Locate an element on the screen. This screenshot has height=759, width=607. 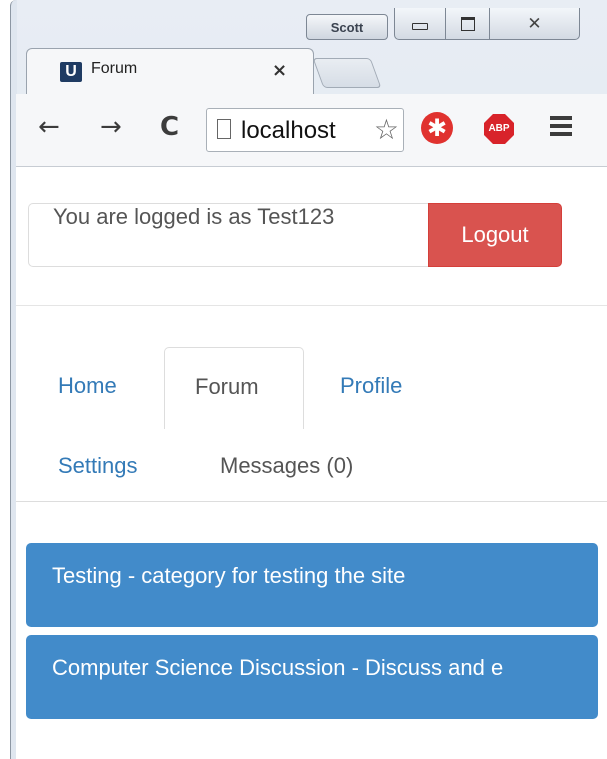
address-text: localhost is located at coordinates (288, 130).